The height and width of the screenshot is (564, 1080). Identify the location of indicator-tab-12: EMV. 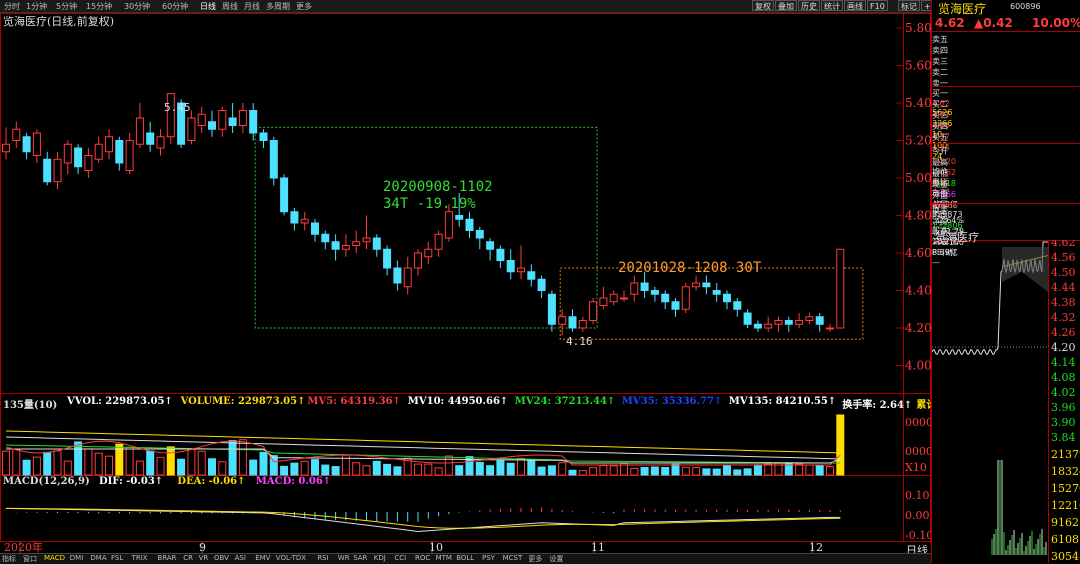
(262, 558).